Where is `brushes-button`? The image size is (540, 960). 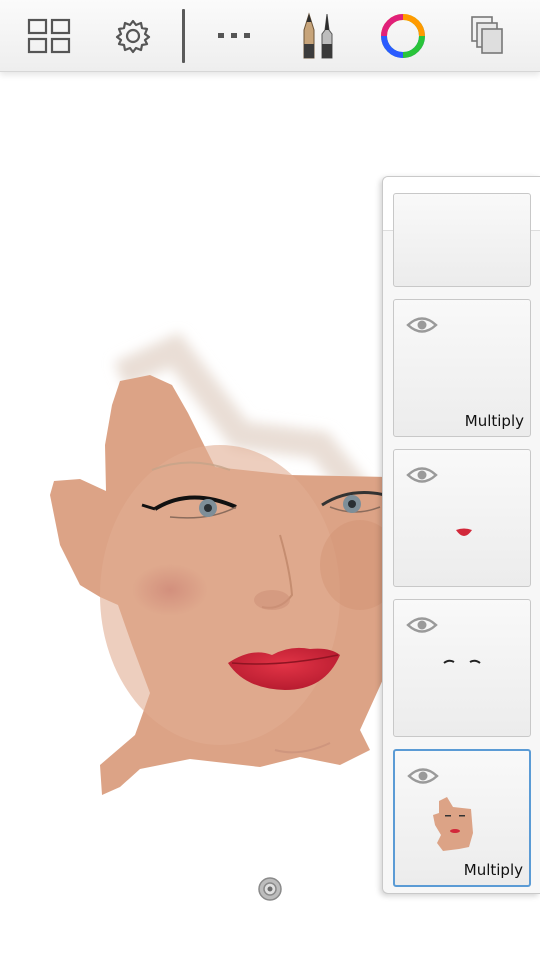 brushes-button is located at coordinates (318, 36).